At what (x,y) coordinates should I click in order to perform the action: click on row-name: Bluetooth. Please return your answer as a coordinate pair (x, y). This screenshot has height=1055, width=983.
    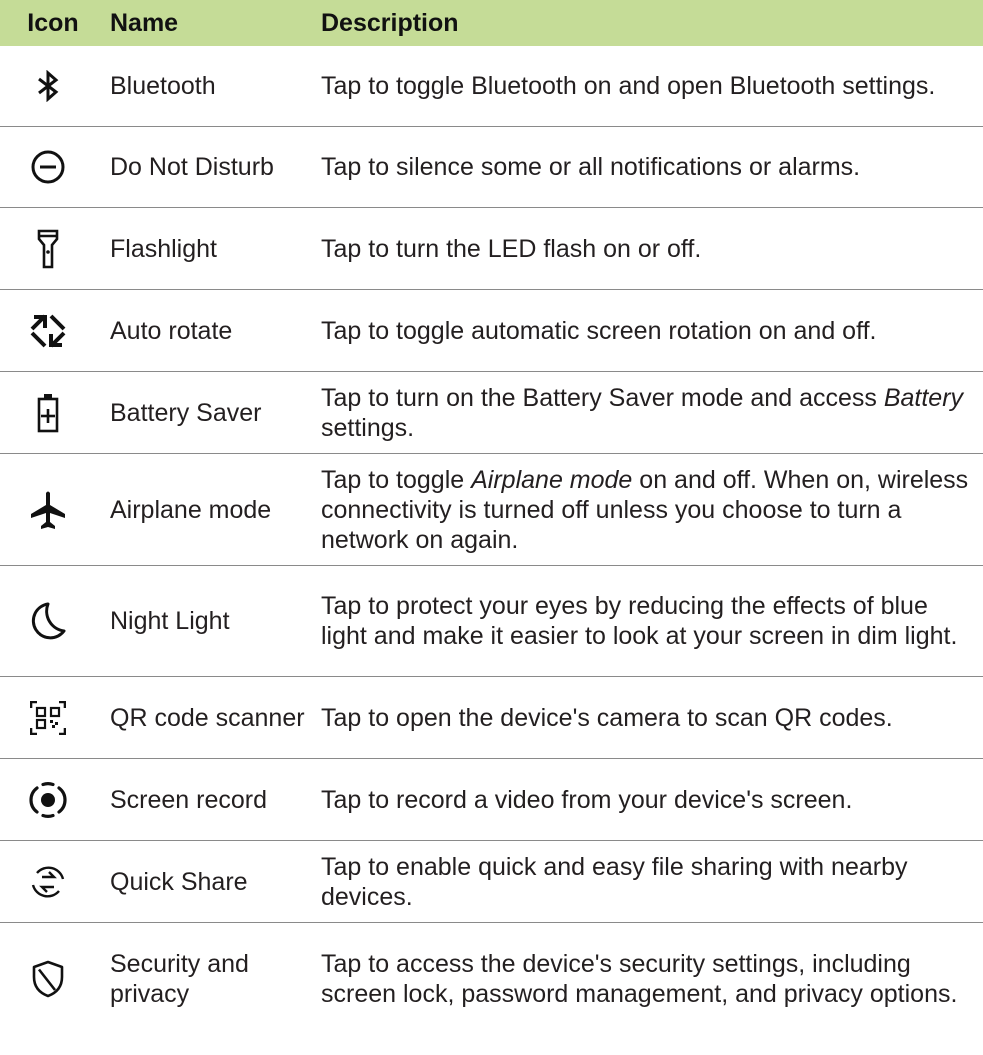
    Looking at the image, I should click on (163, 86).